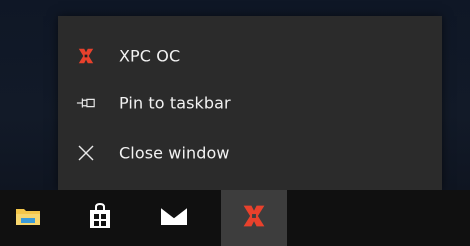  I want to click on store-icon, so click(100, 217).